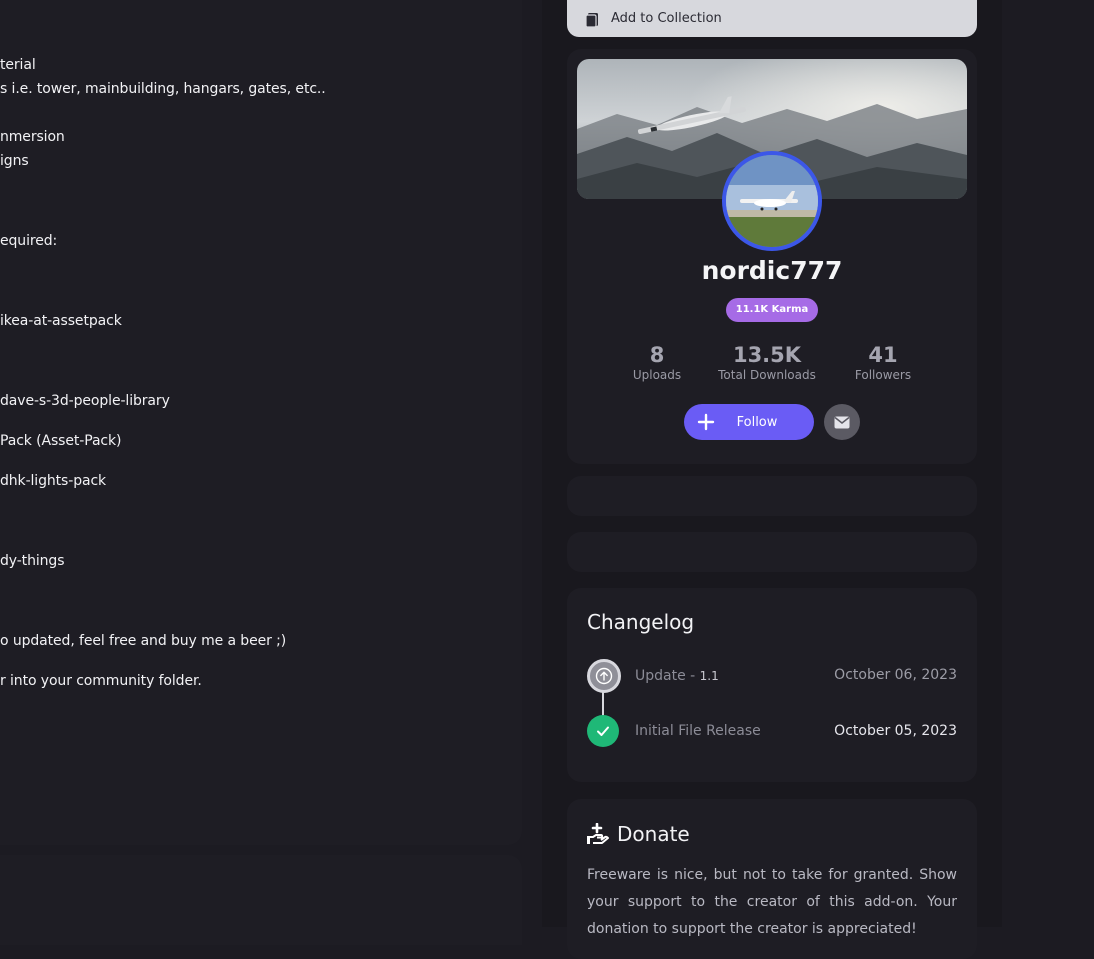 The image size is (1094, 959). Describe the element at coordinates (883, 355) in the screenshot. I see `stat-value: 41` at that location.